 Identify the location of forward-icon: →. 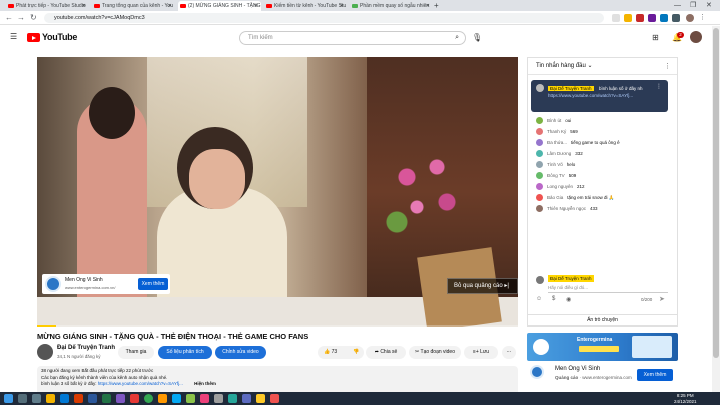
(21, 18).